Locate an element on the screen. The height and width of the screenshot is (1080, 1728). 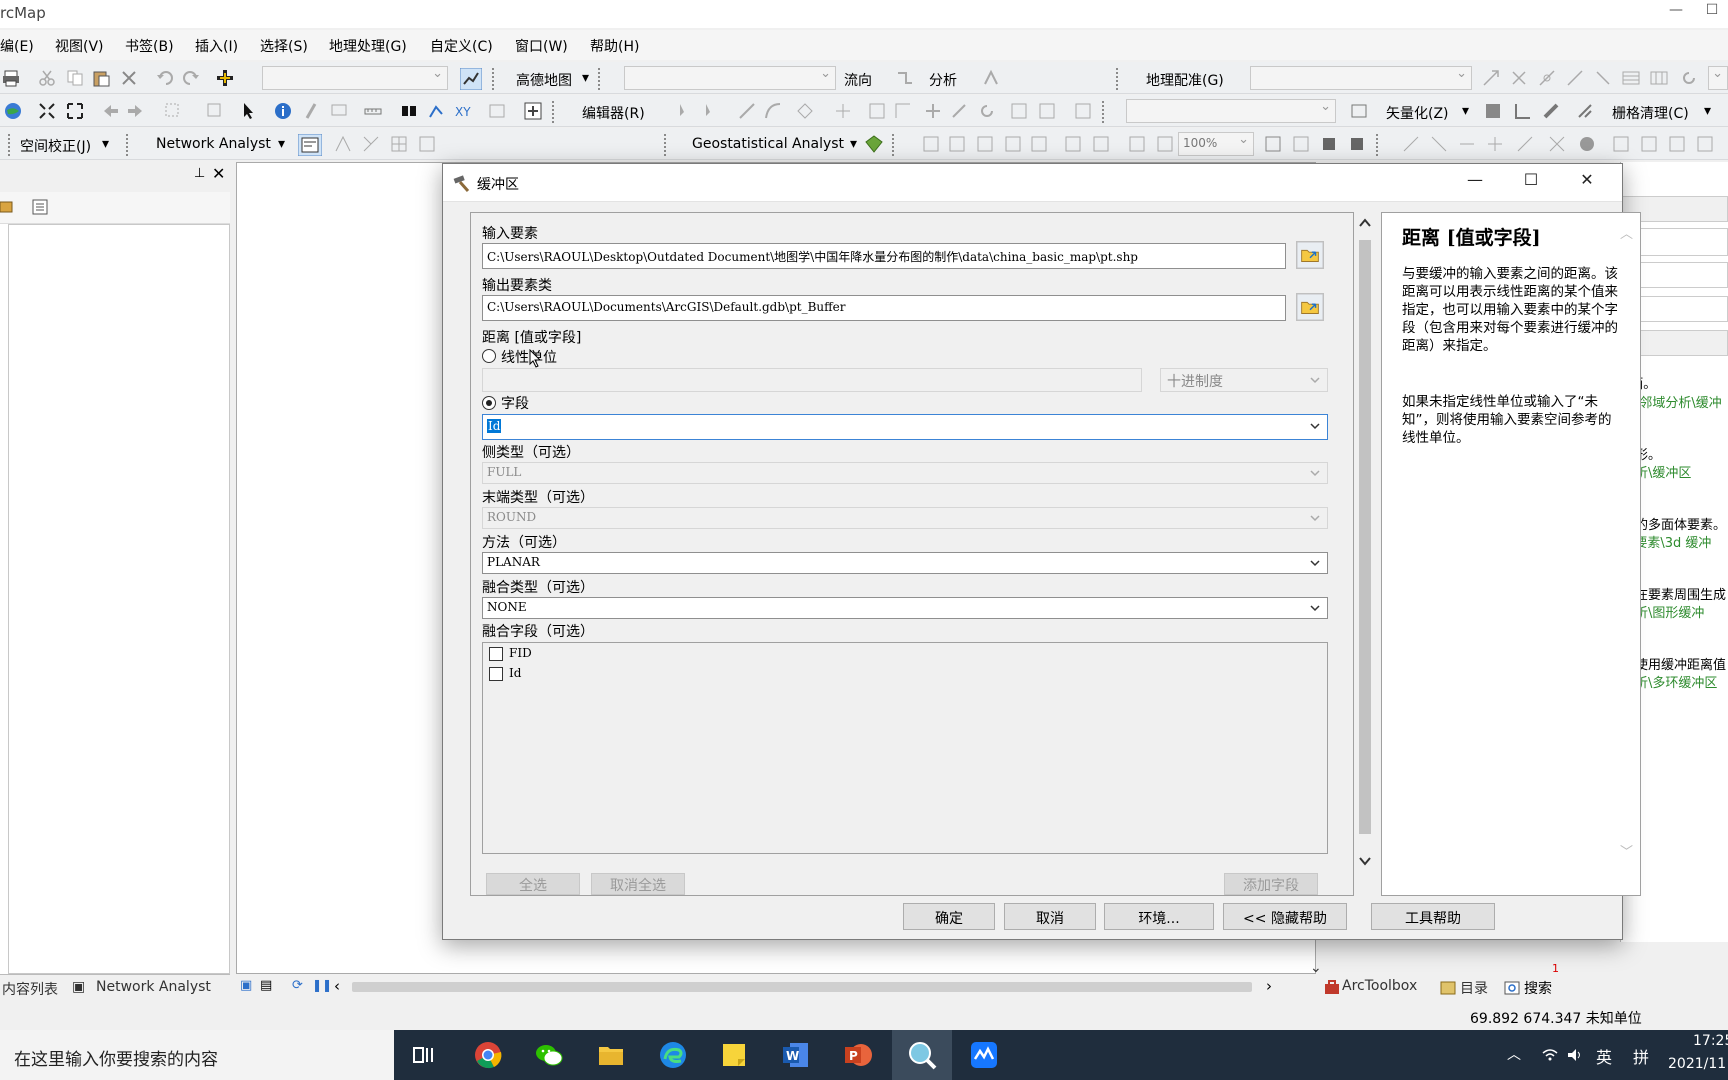
close-button: ✕ is located at coordinates (1587, 183).